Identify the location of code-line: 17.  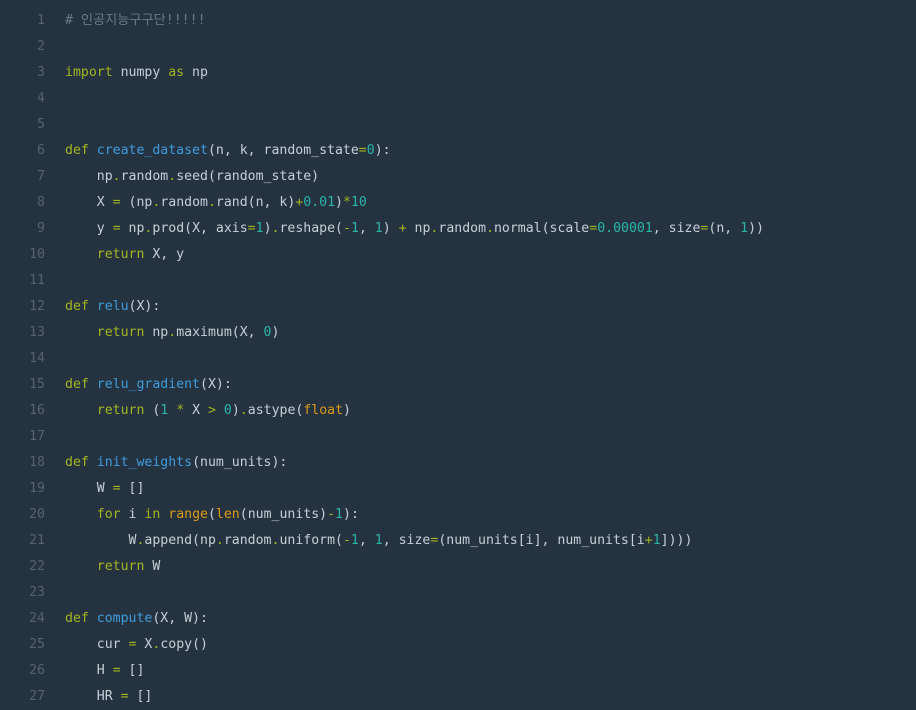
(458, 437).